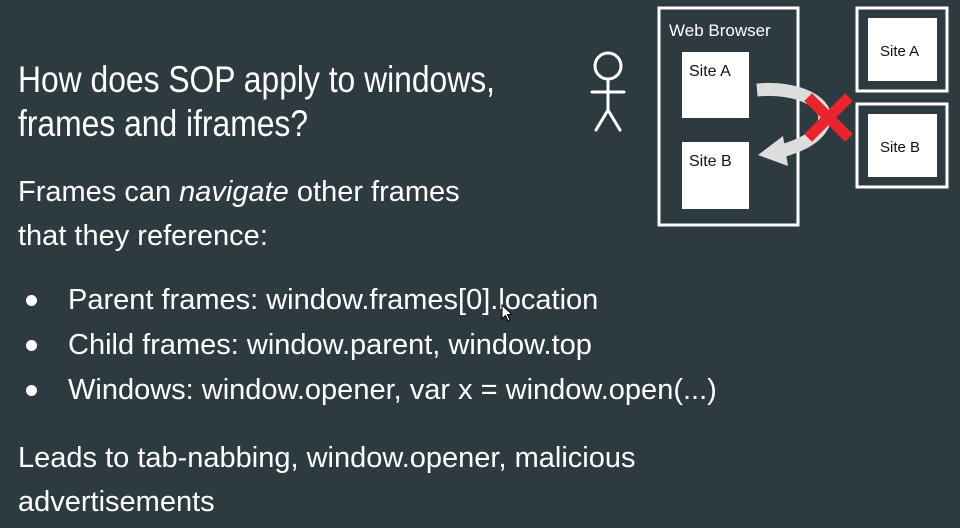  Describe the element at coordinates (715, 85) in the screenshot. I see `browser-frame-site-a` at that location.